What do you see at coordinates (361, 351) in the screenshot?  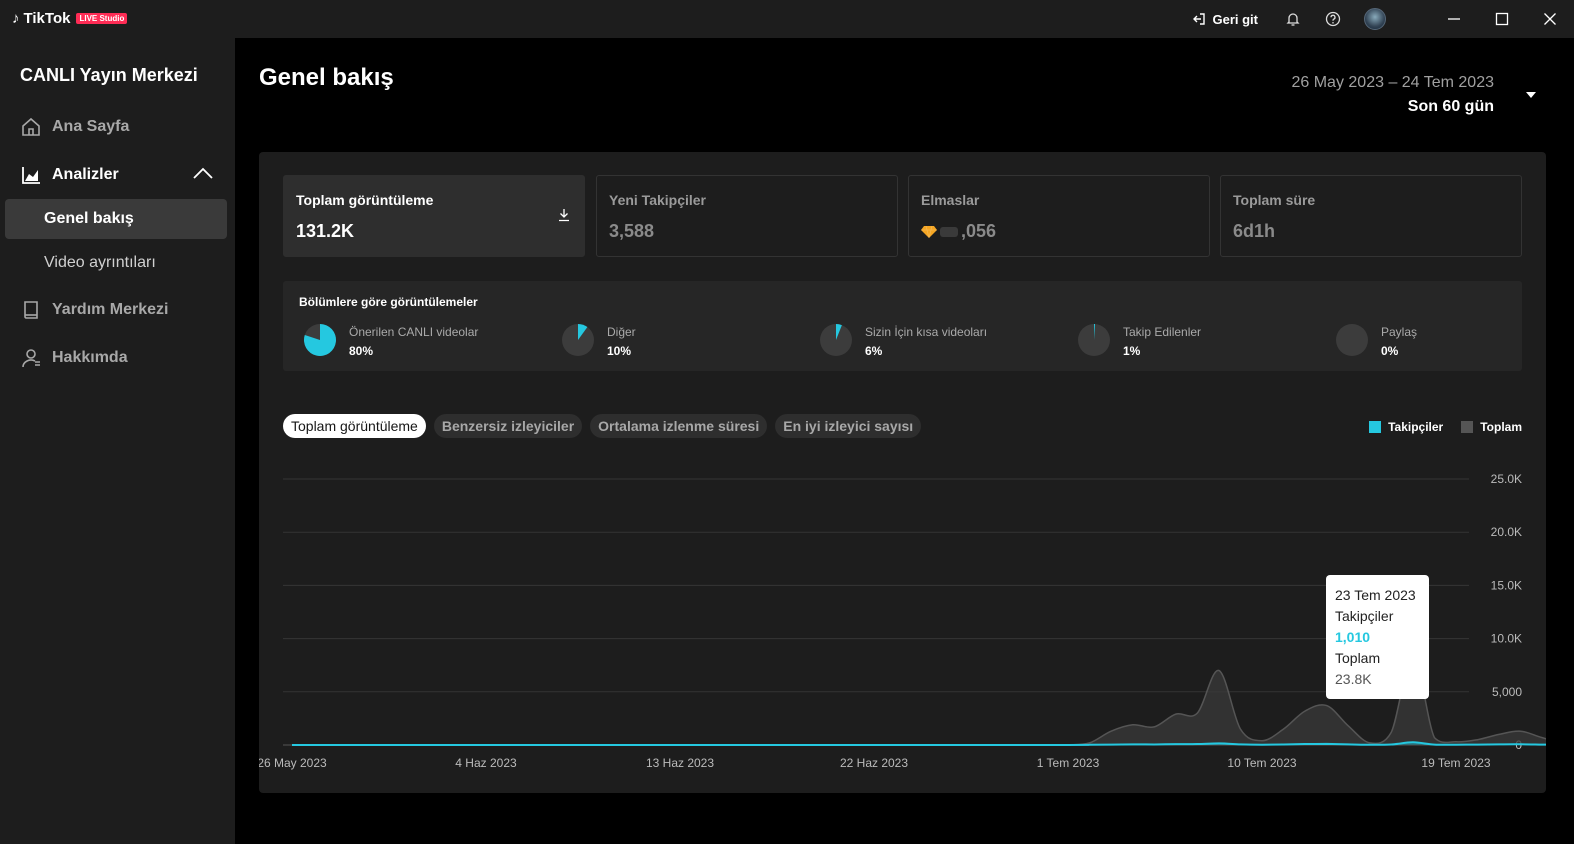 I see `segment-percent: 80%` at bounding box center [361, 351].